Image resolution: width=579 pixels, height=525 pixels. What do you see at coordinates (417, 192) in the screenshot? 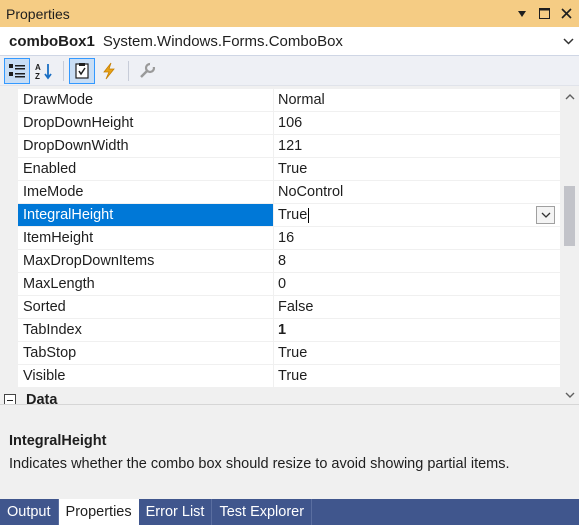
I see `property-value: NoControl` at bounding box center [417, 192].